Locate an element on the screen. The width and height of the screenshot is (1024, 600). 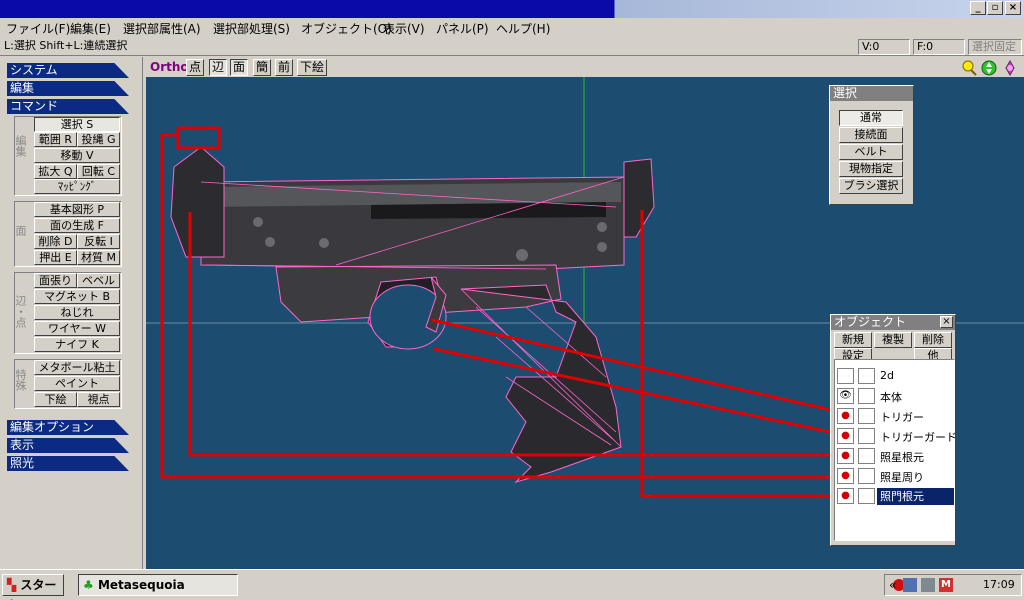
delete-button: 削除 D is located at coordinates (55, 241).